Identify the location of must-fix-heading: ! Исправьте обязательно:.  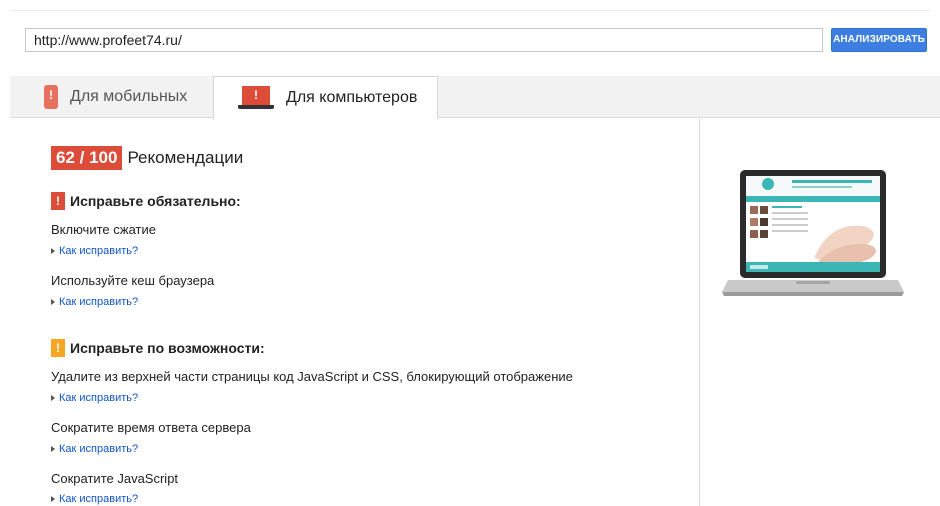
(146, 201).